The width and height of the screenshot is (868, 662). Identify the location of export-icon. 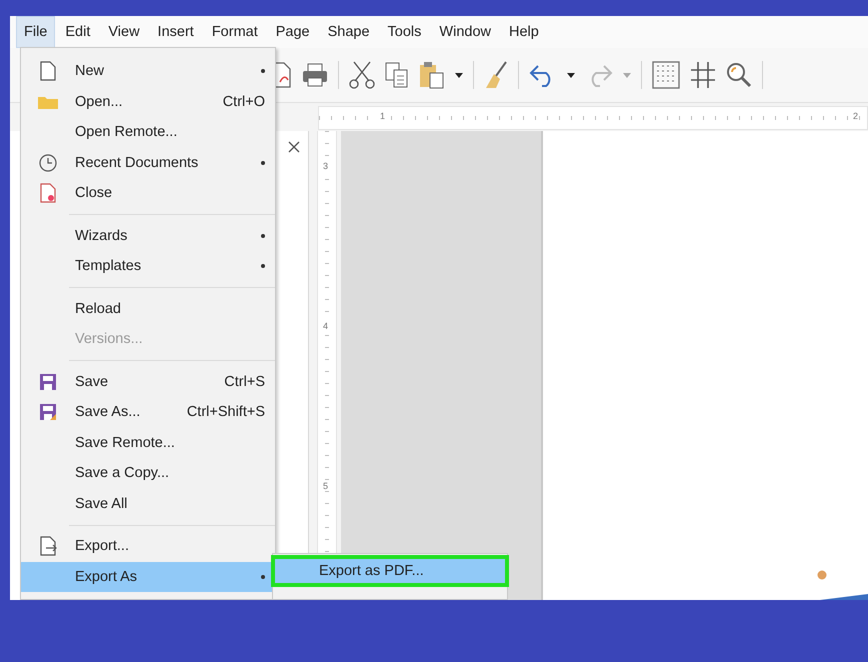
(48, 546).